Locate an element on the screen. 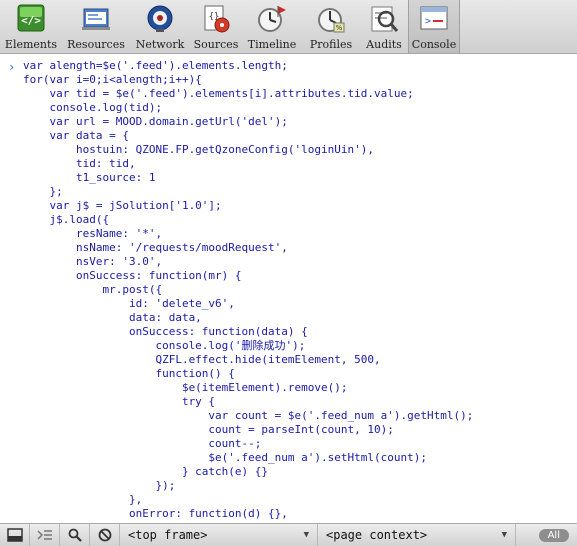 The image size is (577, 546). console-icon: > is located at coordinates (434, 18).